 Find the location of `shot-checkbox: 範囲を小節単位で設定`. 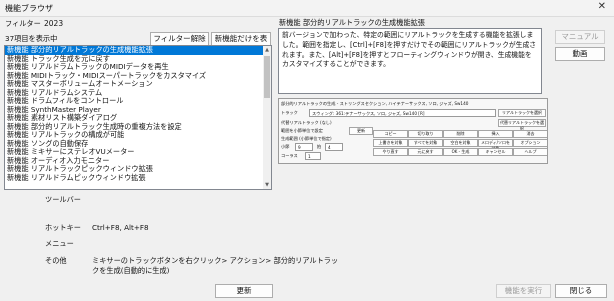

shot-checkbox: 範囲を小節単位で設定 is located at coordinates (302, 130).